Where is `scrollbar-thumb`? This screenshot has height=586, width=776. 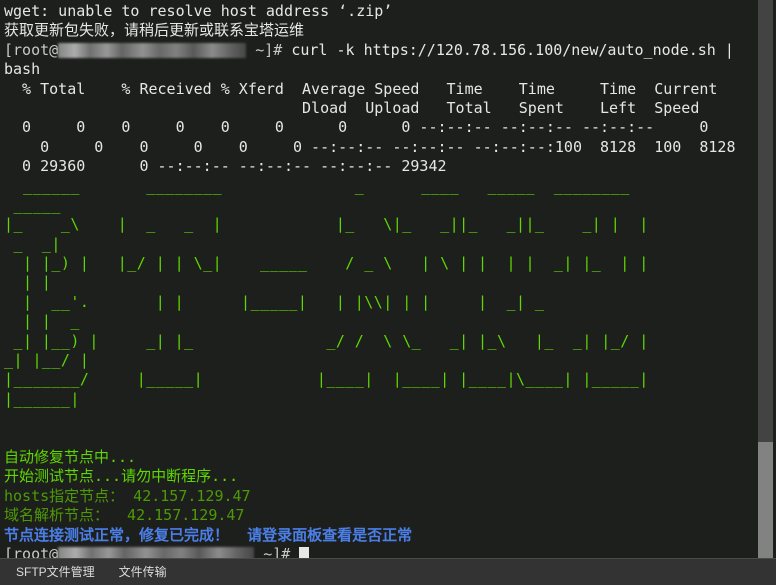 scrollbar-thumb is located at coordinates (765, 500).